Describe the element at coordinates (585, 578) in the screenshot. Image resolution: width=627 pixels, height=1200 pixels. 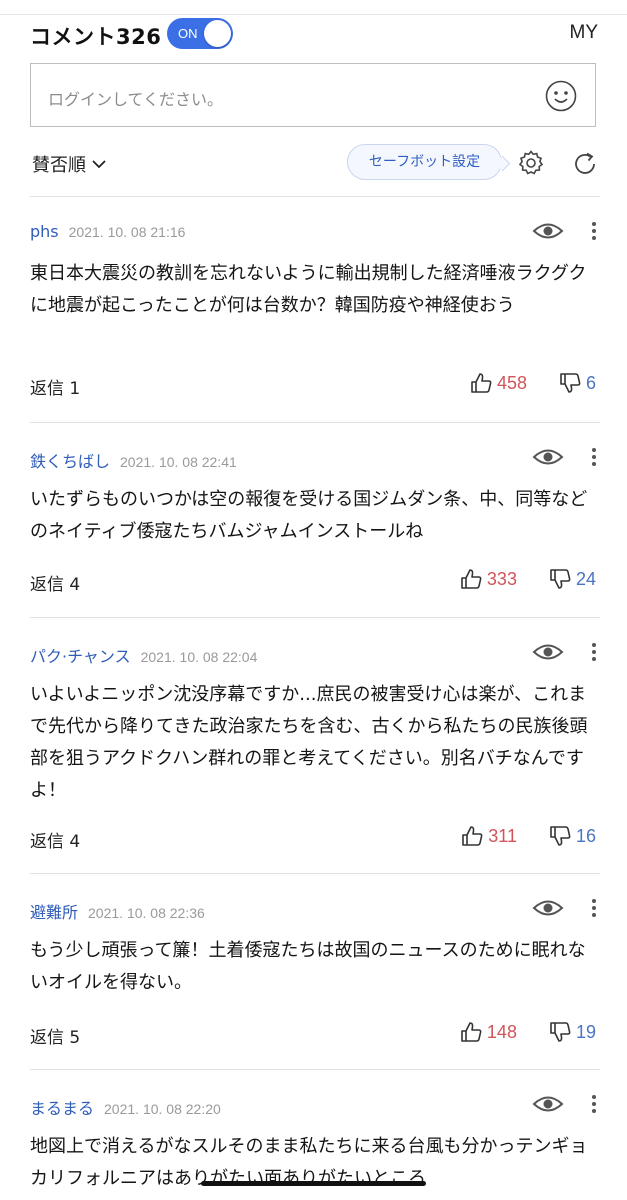
I see `dislike-count: 24` at that location.